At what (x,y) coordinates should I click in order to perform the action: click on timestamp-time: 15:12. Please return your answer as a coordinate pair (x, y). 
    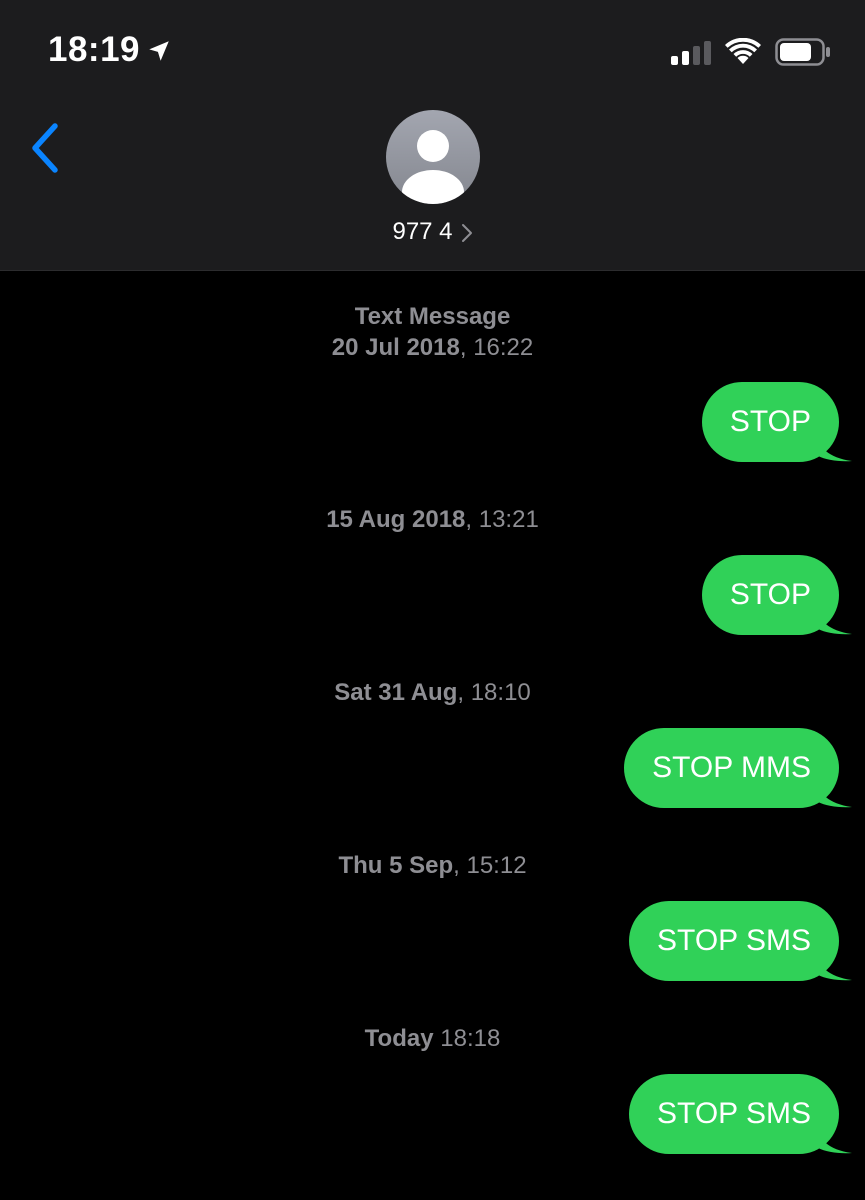
    Looking at the image, I should click on (496, 865).